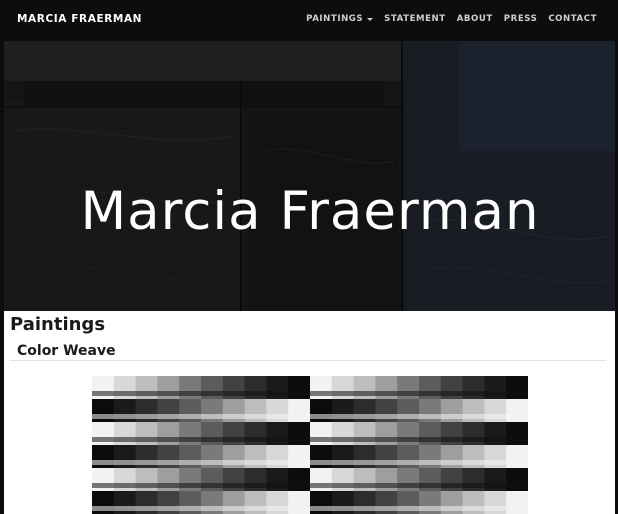 The height and width of the screenshot is (514, 618). I want to click on nav-item-about: ABOUT, so click(475, 19).